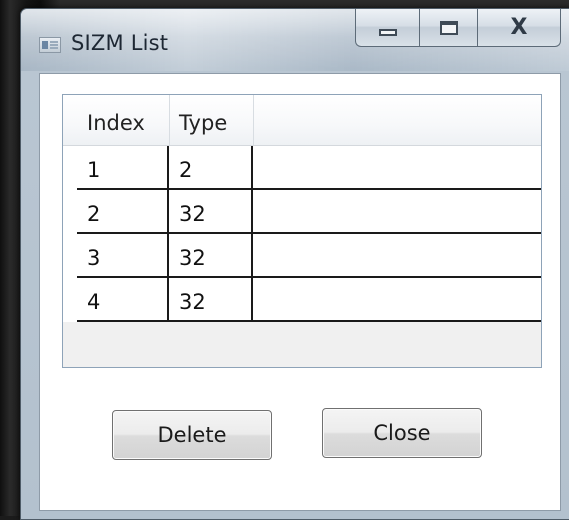  Describe the element at coordinates (50, 45) in the screenshot. I see `window-app-icon` at that location.